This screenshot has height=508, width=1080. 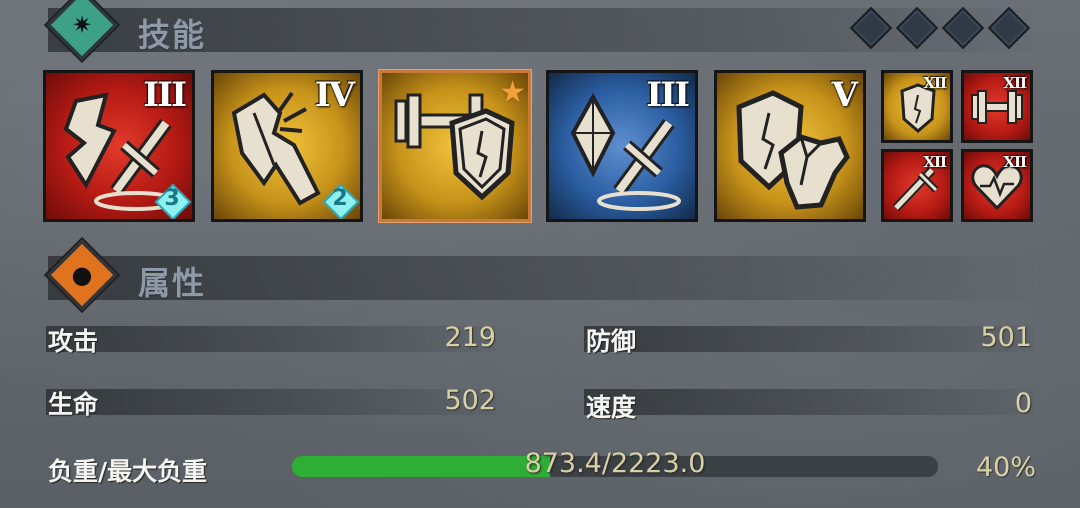 What do you see at coordinates (1005, 467) in the screenshot?
I see `weight-percent: 40%` at bounding box center [1005, 467].